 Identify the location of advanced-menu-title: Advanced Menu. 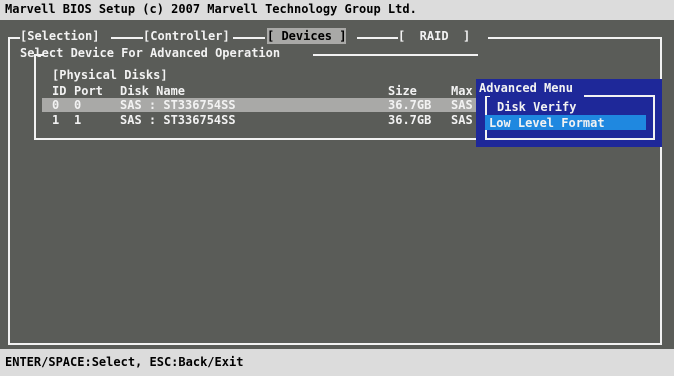
(526, 88).